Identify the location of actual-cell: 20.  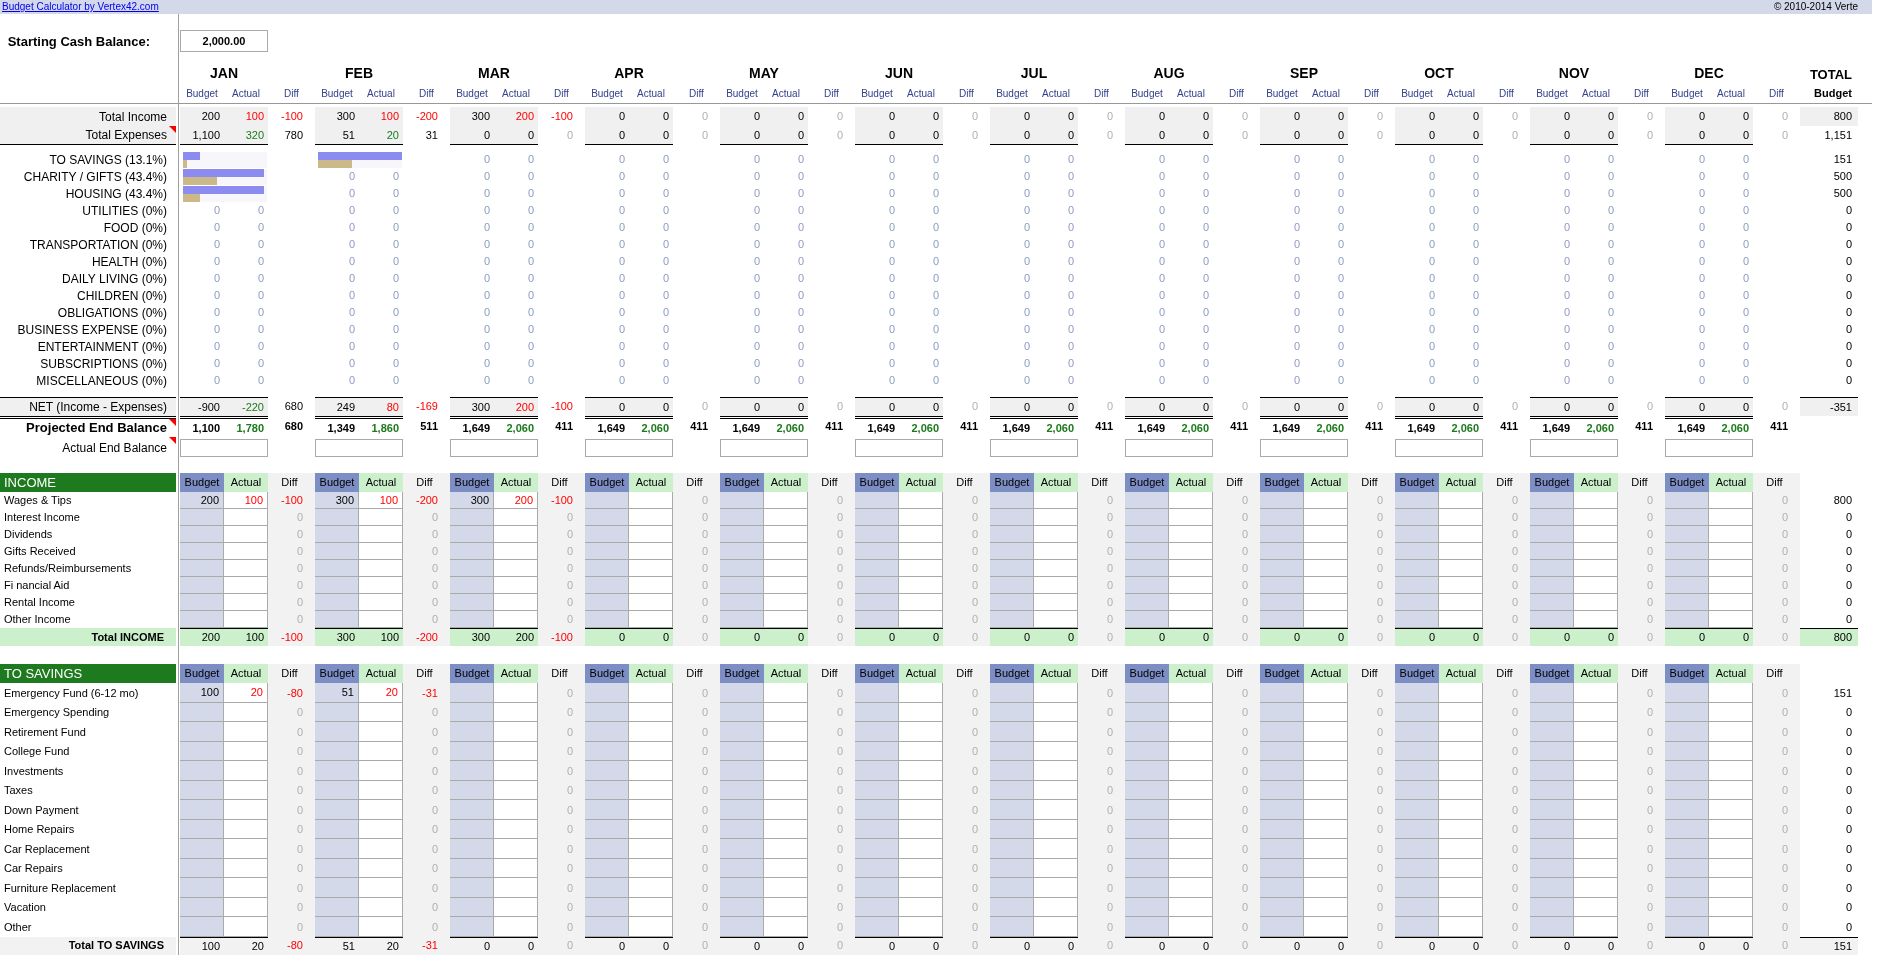
(246, 693).